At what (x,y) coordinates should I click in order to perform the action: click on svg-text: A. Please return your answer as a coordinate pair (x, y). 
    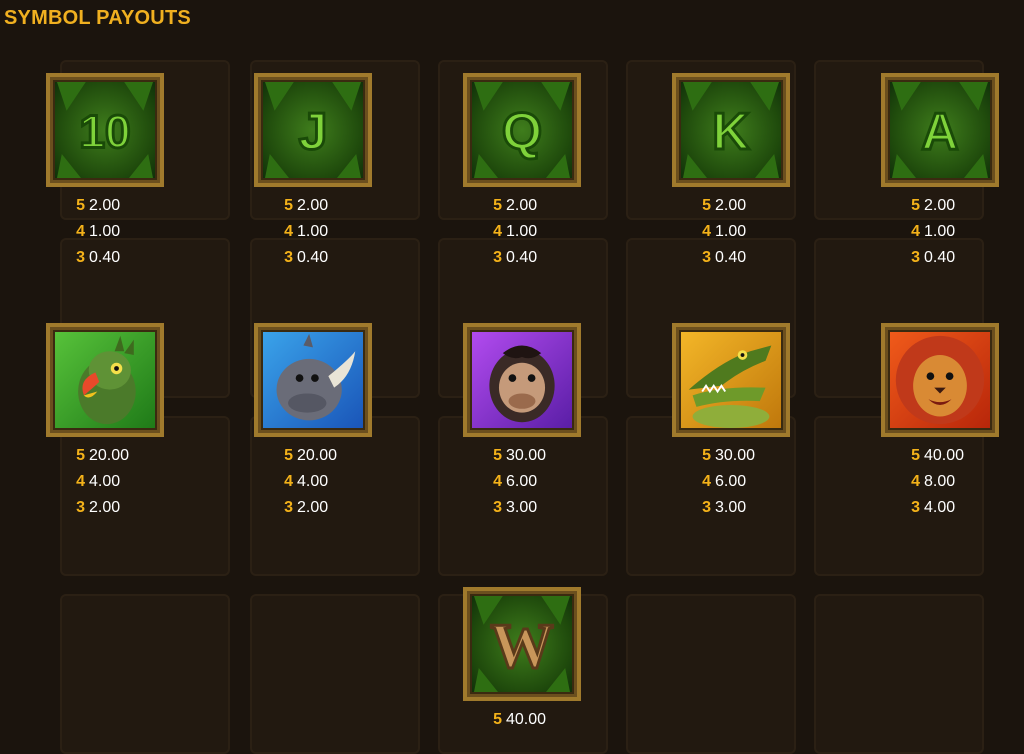
    Looking at the image, I should click on (939, 131).